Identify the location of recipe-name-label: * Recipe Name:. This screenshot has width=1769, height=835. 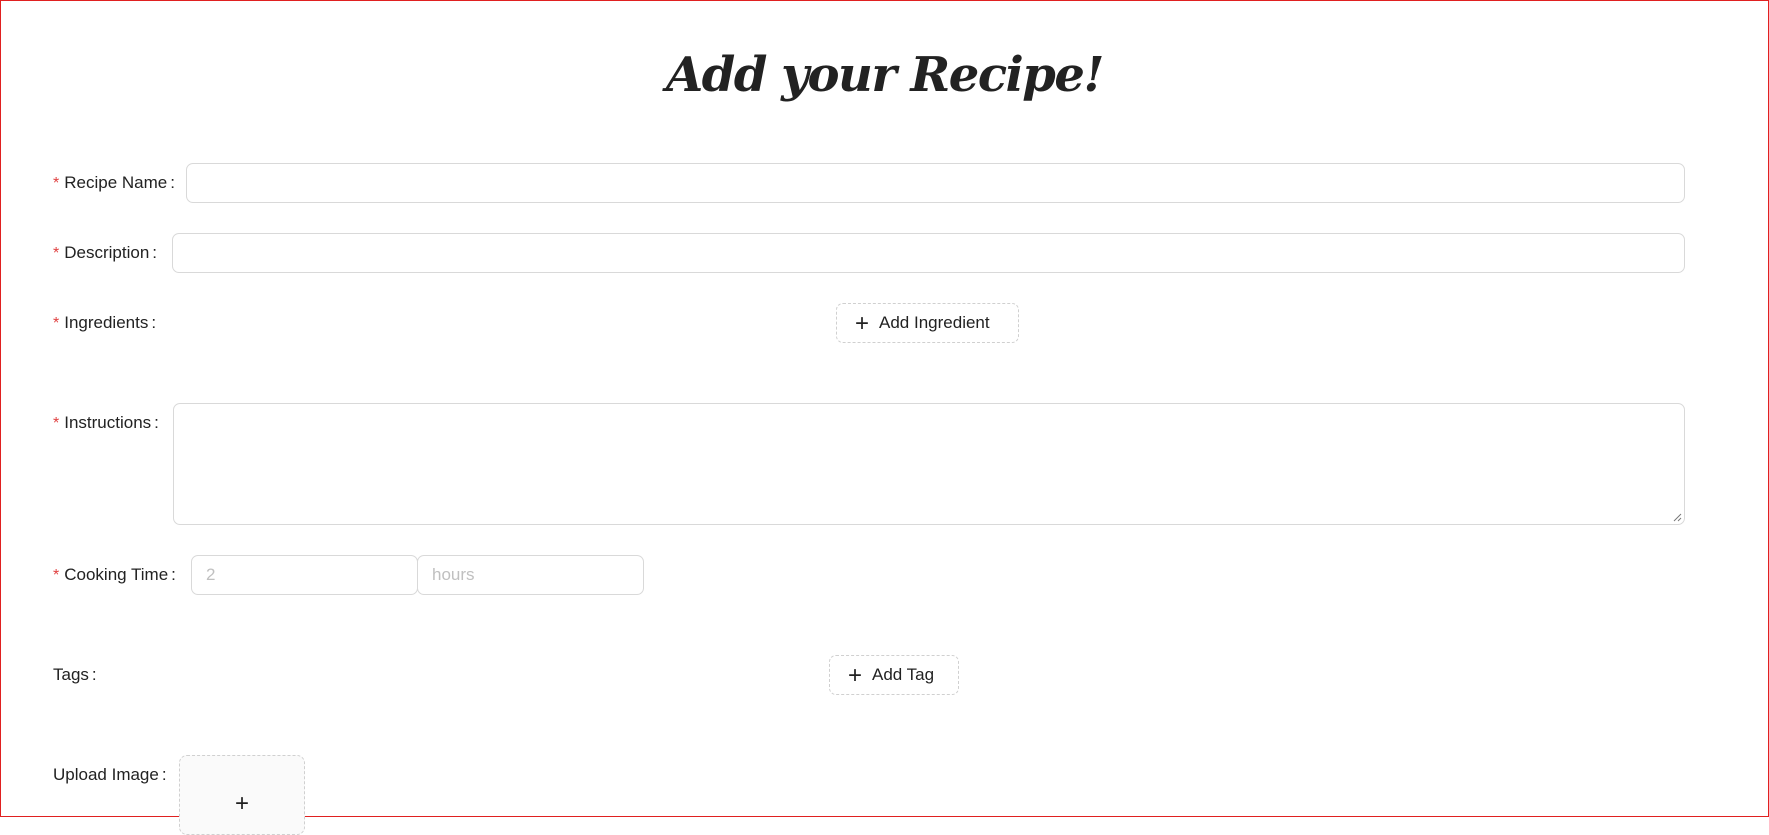
(114, 183).